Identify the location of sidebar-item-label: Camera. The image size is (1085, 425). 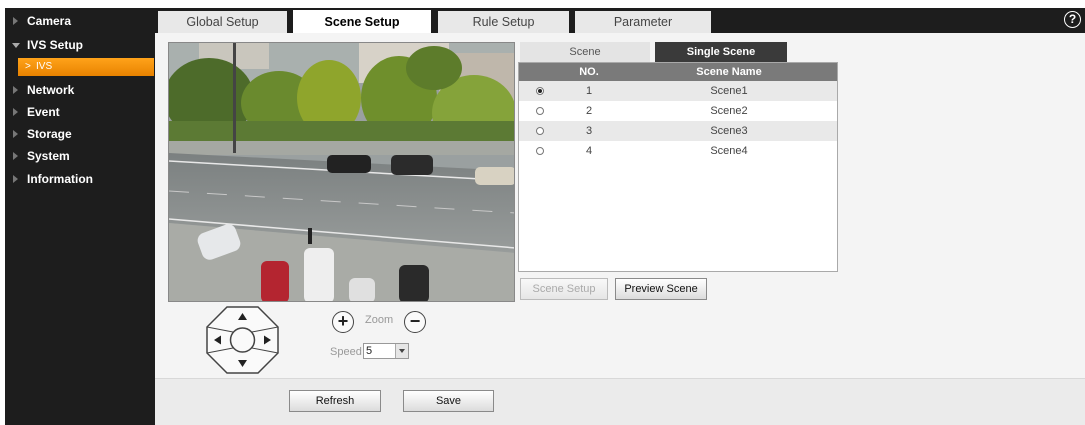
(49, 21).